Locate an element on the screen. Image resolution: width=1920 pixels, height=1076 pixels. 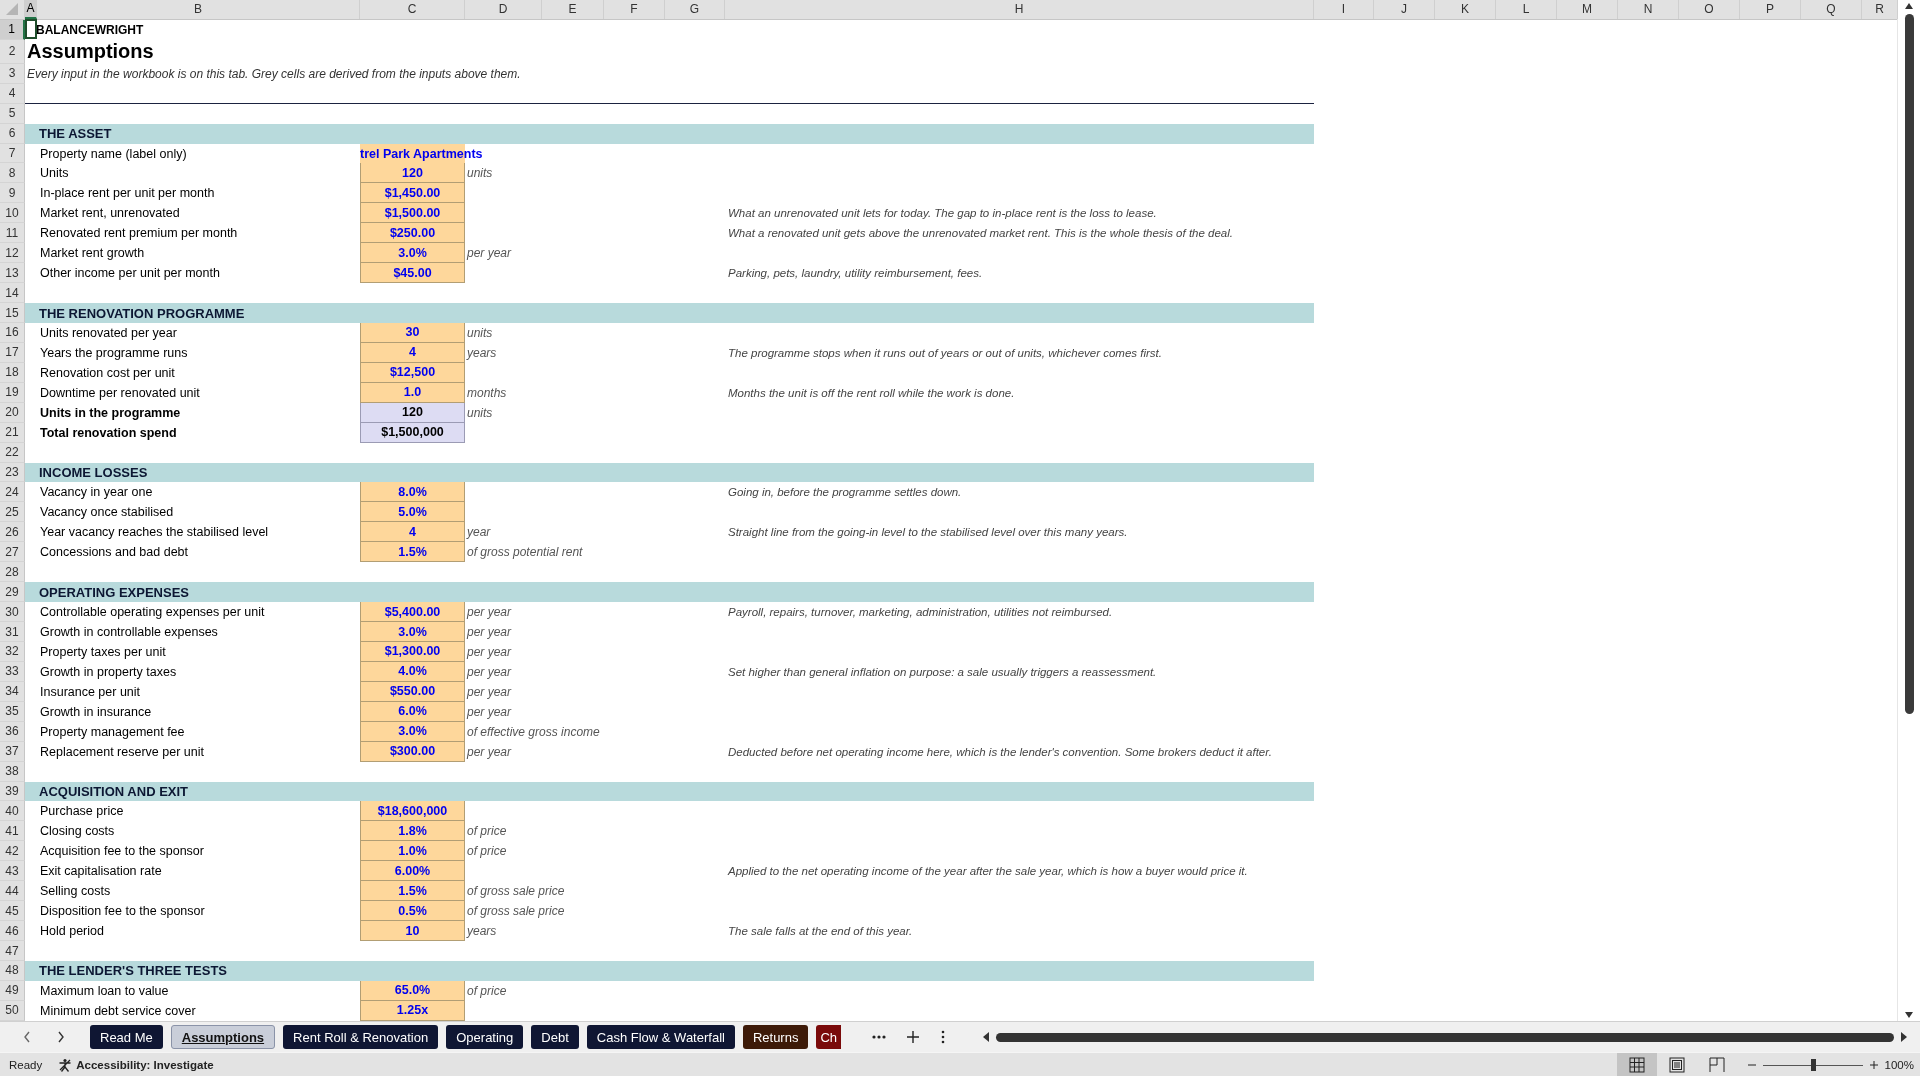
derived-cell: 120 is located at coordinates (412, 412).